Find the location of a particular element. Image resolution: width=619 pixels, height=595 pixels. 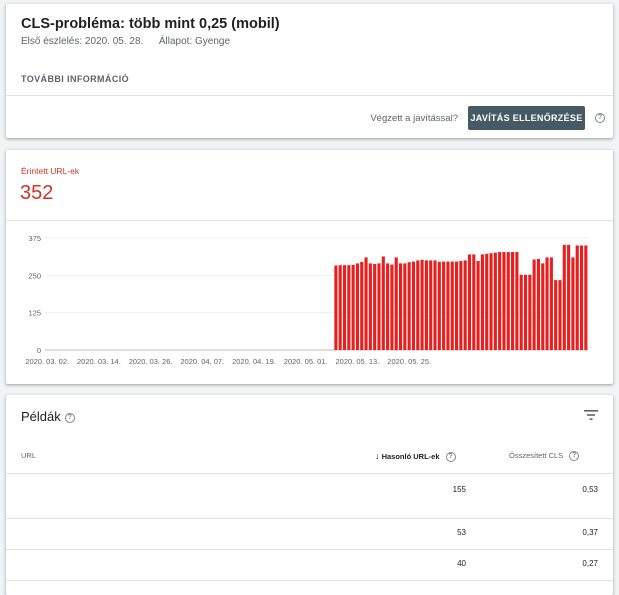

column-header-similar-label: Hasonló URL-ek is located at coordinates (410, 456).